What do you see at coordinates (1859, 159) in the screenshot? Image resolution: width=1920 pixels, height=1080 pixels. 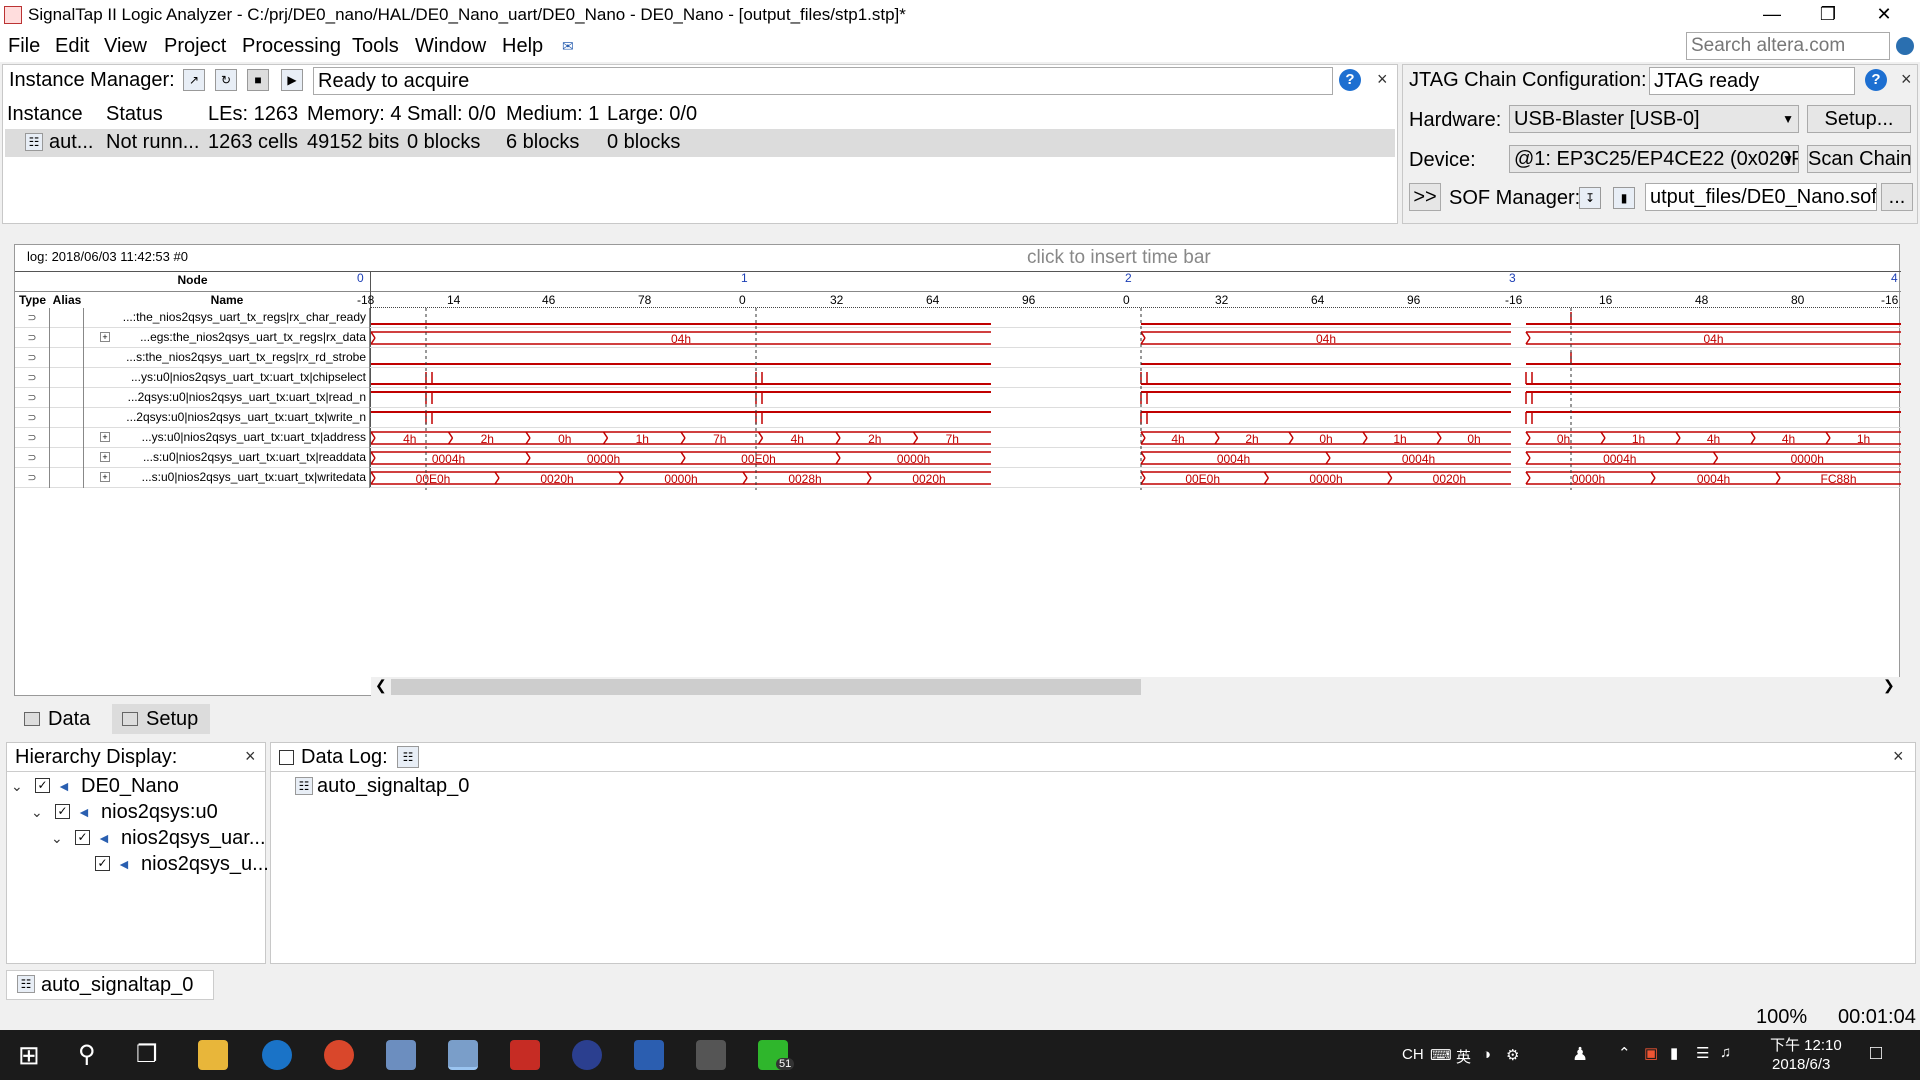 I see `scan-chain-button: Scan Chain` at bounding box center [1859, 159].